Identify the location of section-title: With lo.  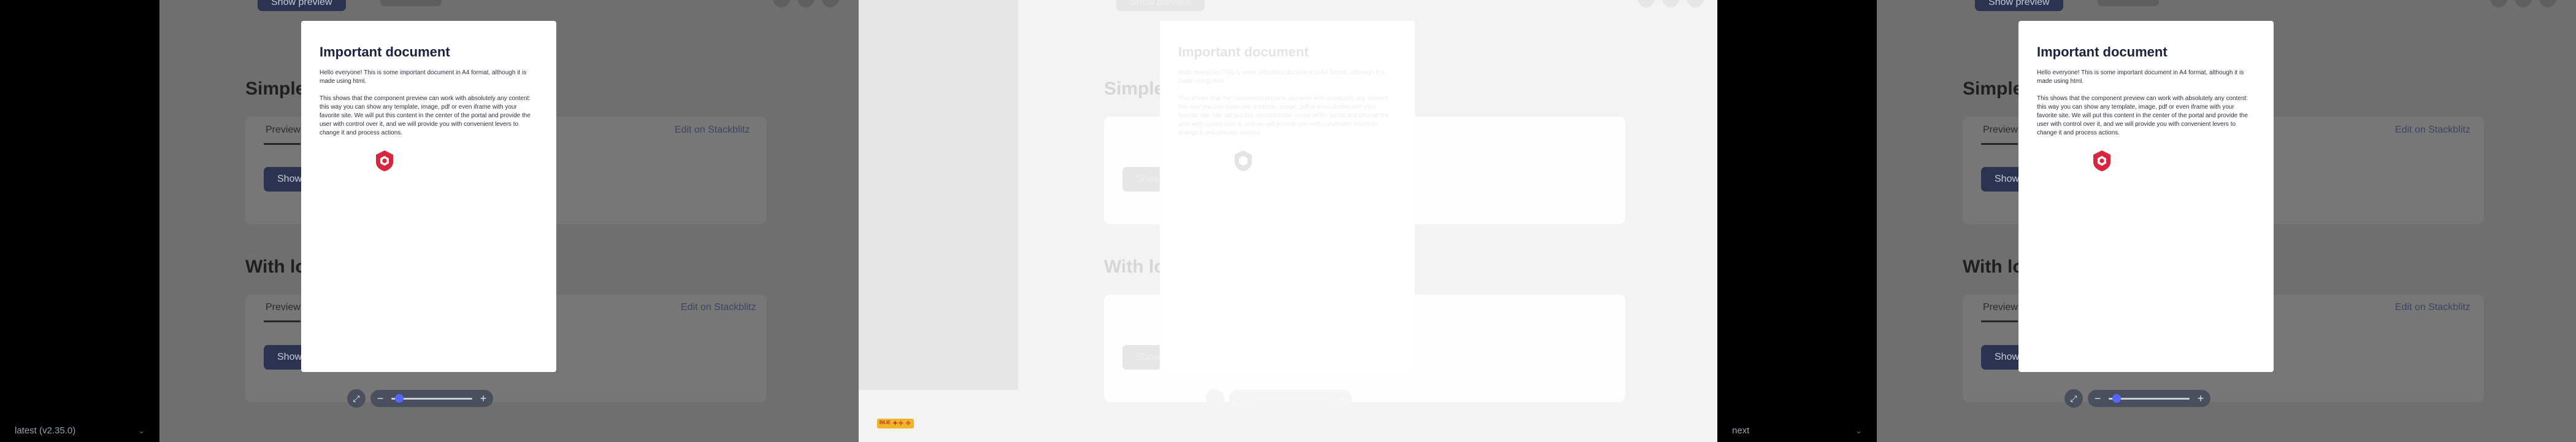
(1134, 267).